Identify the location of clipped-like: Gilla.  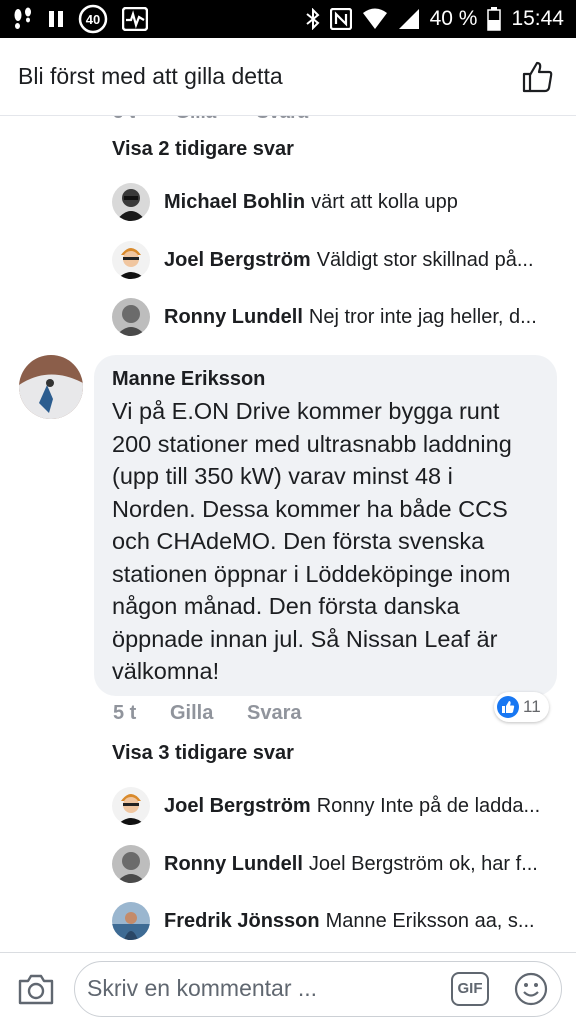
(195, 120).